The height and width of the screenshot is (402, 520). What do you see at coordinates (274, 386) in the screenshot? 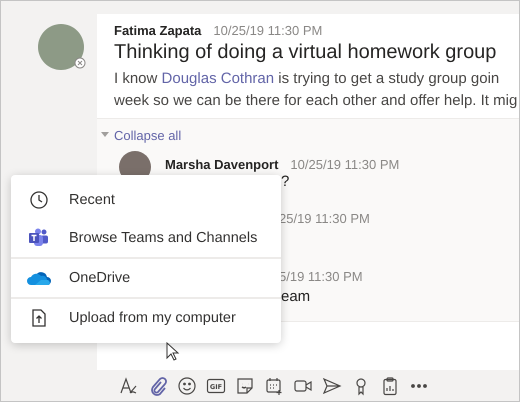
I see `calendar-icon` at bounding box center [274, 386].